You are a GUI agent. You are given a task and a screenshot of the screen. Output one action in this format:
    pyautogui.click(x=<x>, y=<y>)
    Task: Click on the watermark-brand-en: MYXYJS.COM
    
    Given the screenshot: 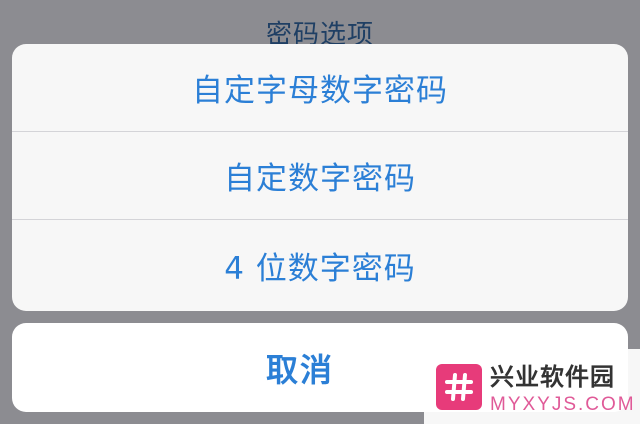 What is the action you would take?
    pyautogui.click(x=563, y=404)
    